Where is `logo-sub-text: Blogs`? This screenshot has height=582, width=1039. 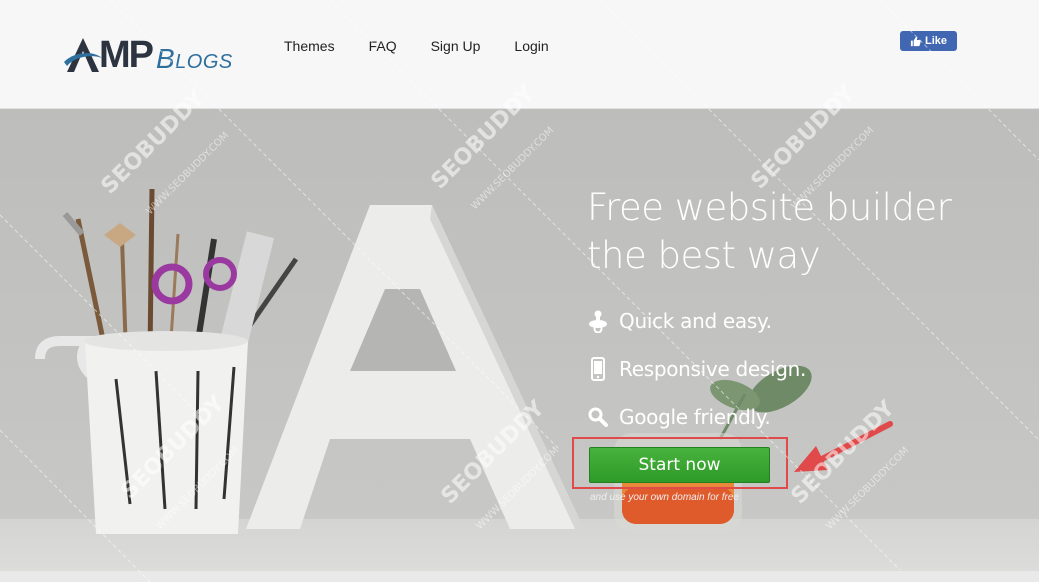 logo-sub-text: Blogs is located at coordinates (194, 58).